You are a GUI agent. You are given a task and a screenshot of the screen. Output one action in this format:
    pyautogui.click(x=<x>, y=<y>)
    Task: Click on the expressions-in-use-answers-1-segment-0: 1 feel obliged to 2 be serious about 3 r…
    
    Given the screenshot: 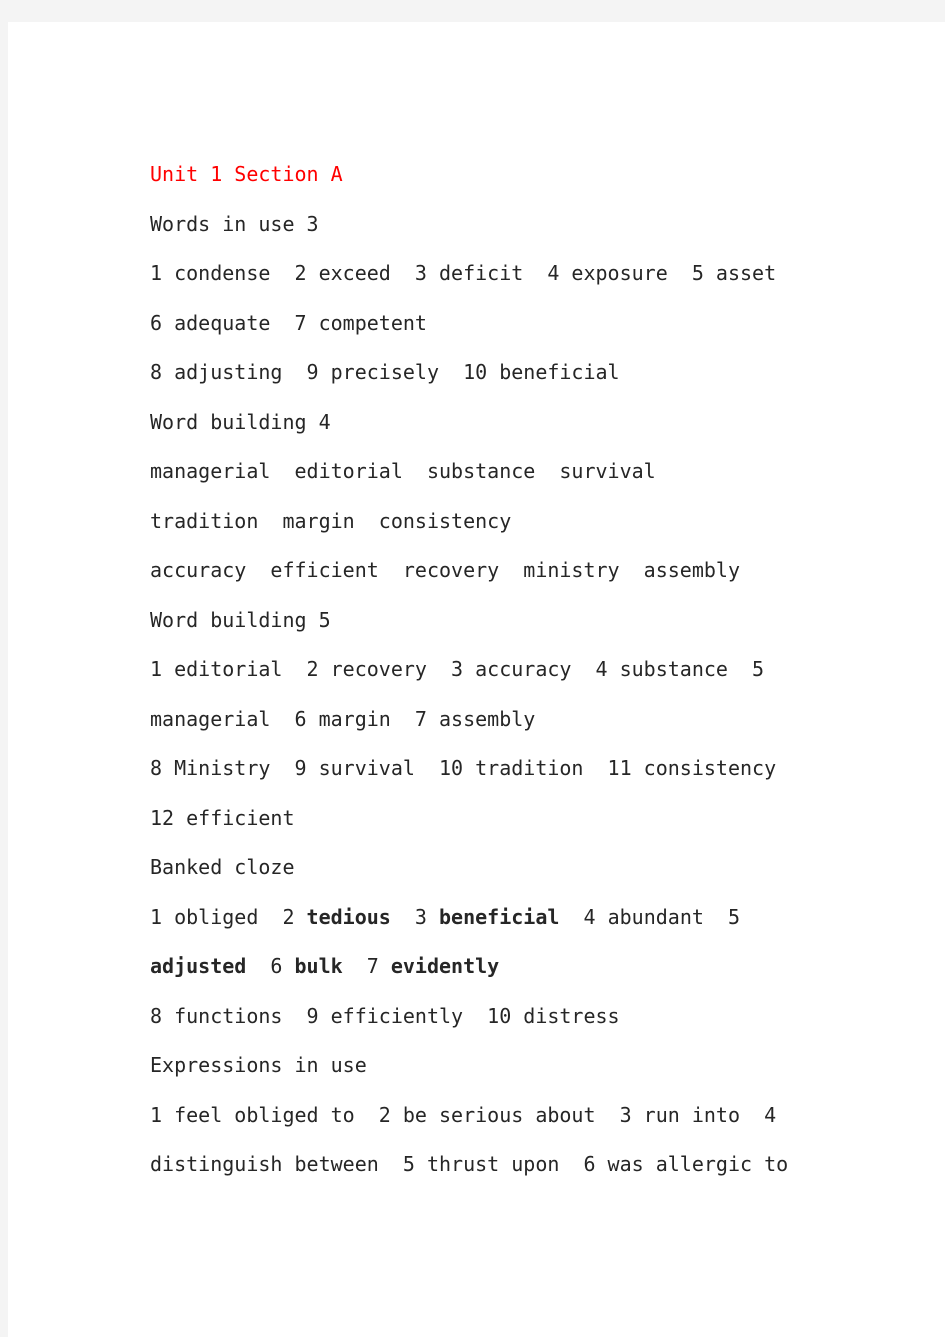 What is the action you would take?
    pyautogui.click(x=463, y=1114)
    